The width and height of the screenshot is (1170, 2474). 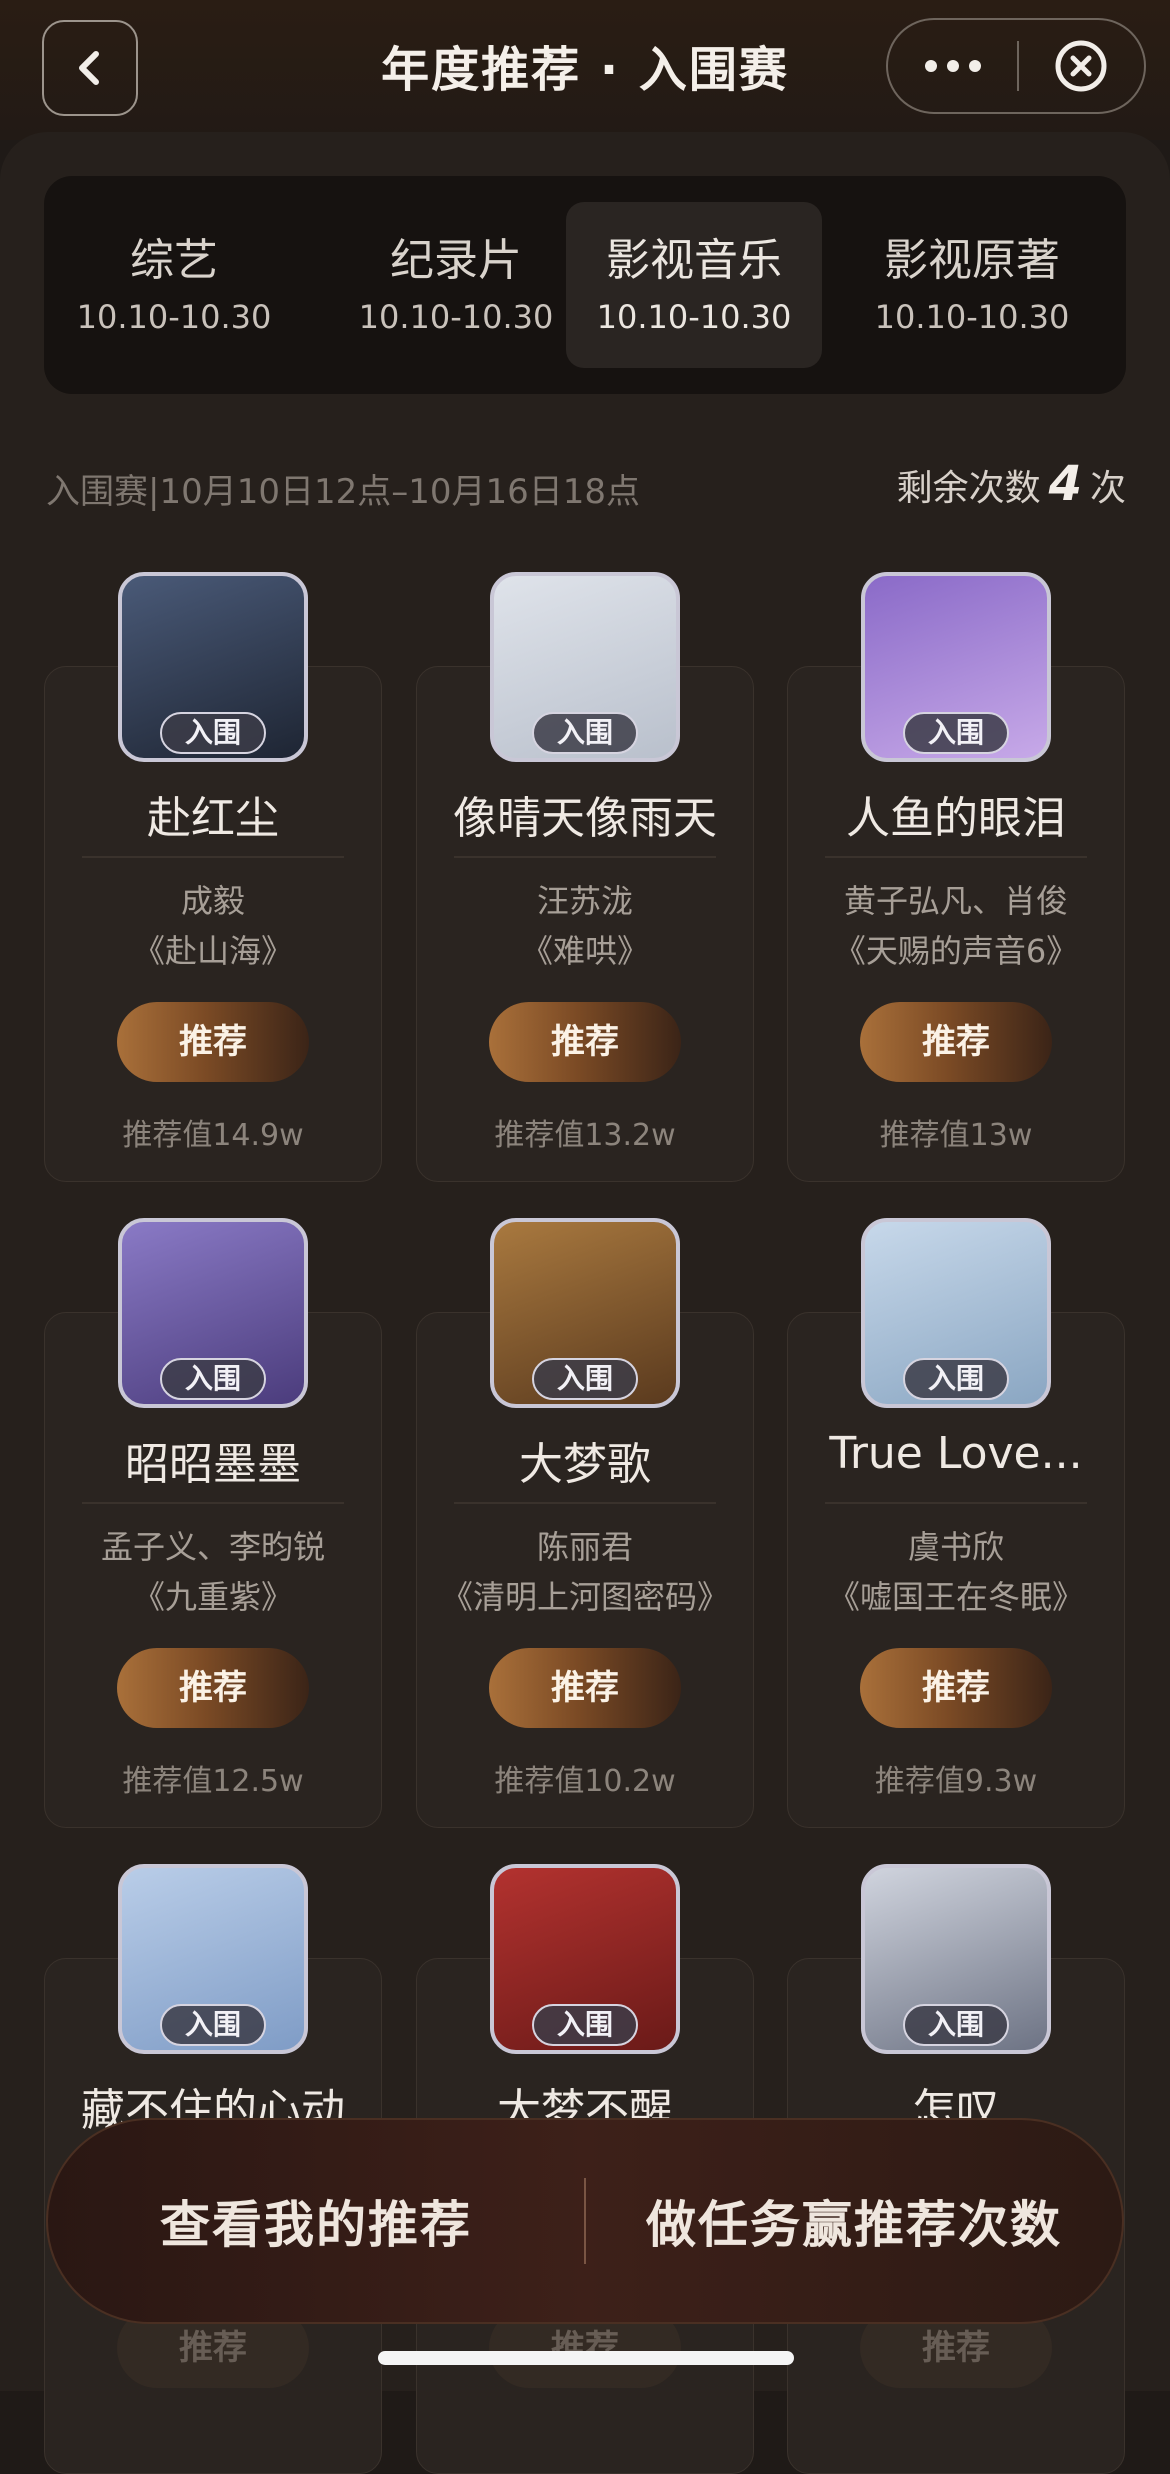 I want to click on remaining-label: 剩余次数, so click(x=968, y=488).